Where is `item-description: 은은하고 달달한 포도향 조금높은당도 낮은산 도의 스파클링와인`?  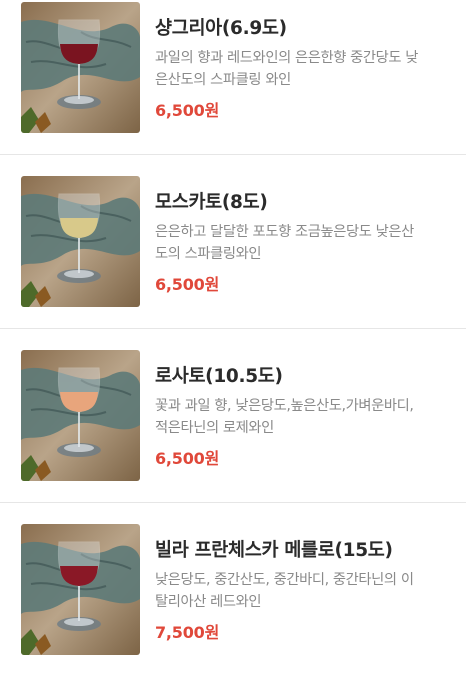 item-description: 은은하고 달달한 포도향 조금높은당도 낮은산 도의 스파클링와인 is located at coordinates (284, 243).